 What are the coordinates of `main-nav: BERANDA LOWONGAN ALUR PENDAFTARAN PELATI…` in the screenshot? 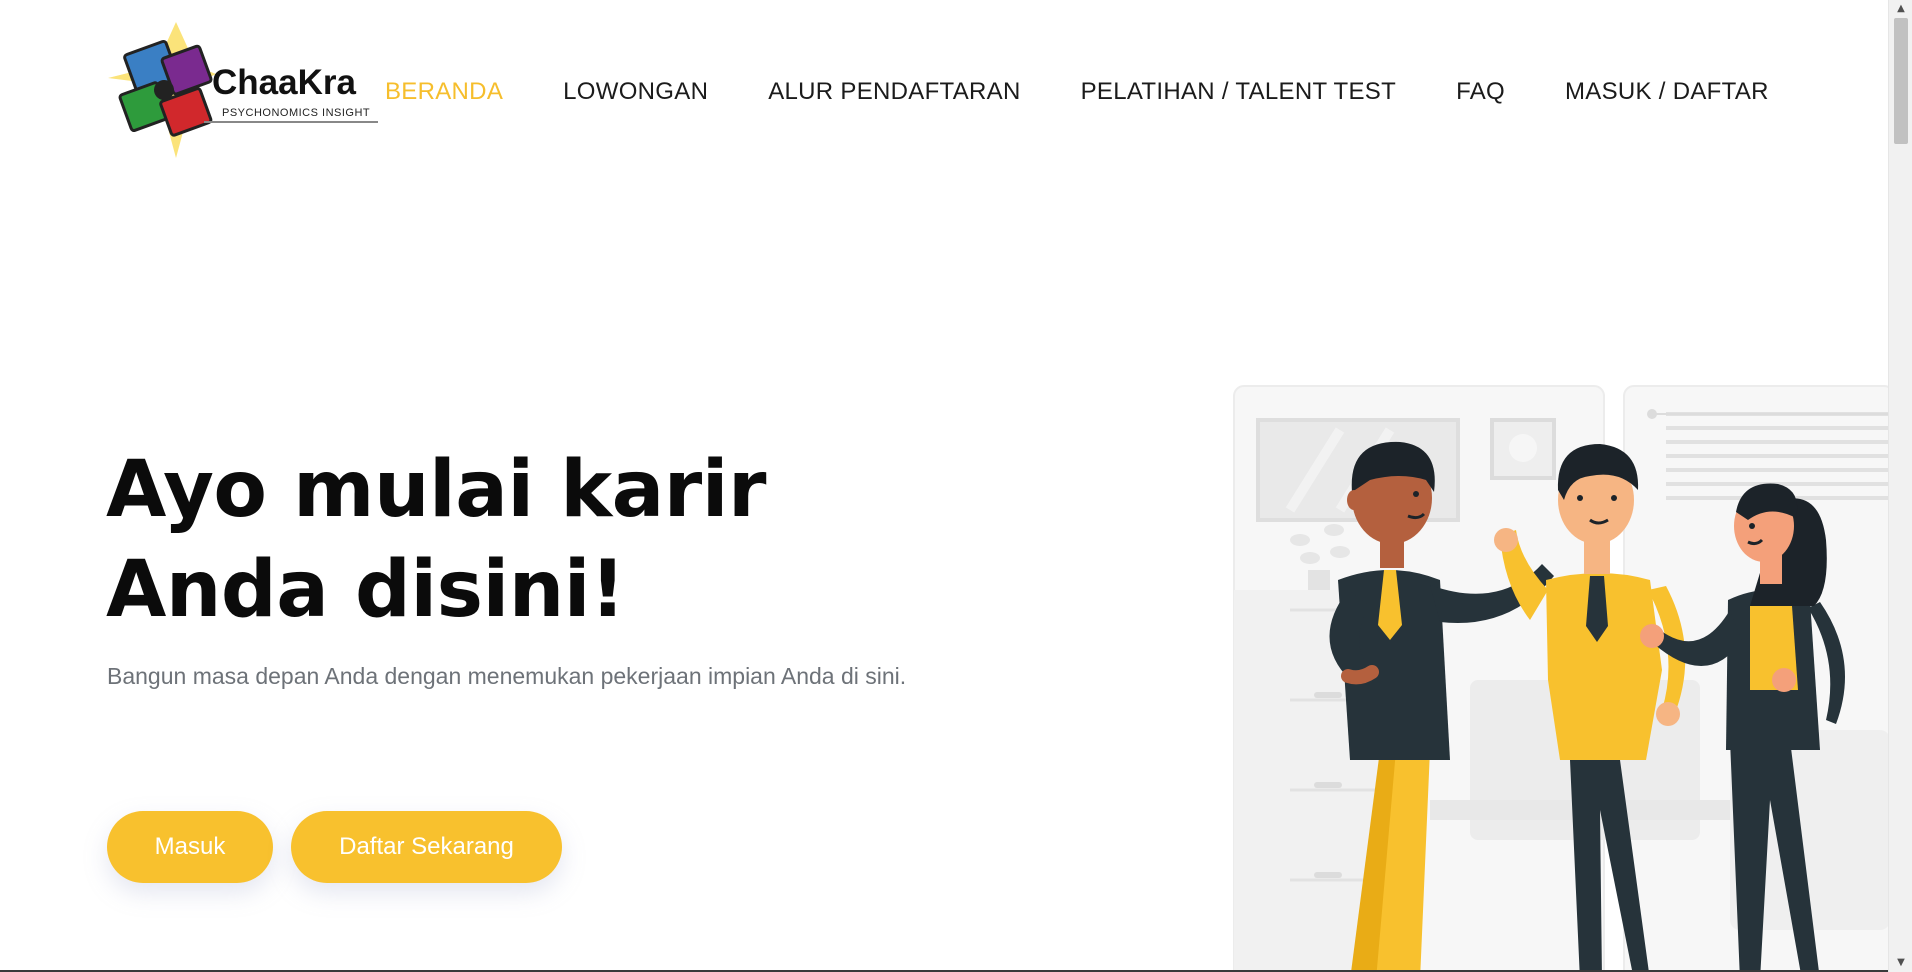 It's located at (1077, 92).